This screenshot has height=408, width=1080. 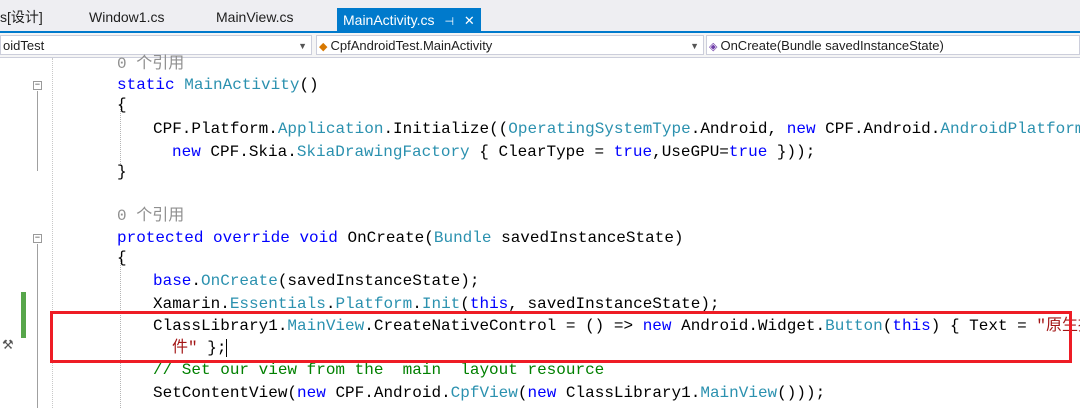 What do you see at coordinates (522, 393) in the screenshot?
I see `token-text: (` at bounding box center [522, 393].